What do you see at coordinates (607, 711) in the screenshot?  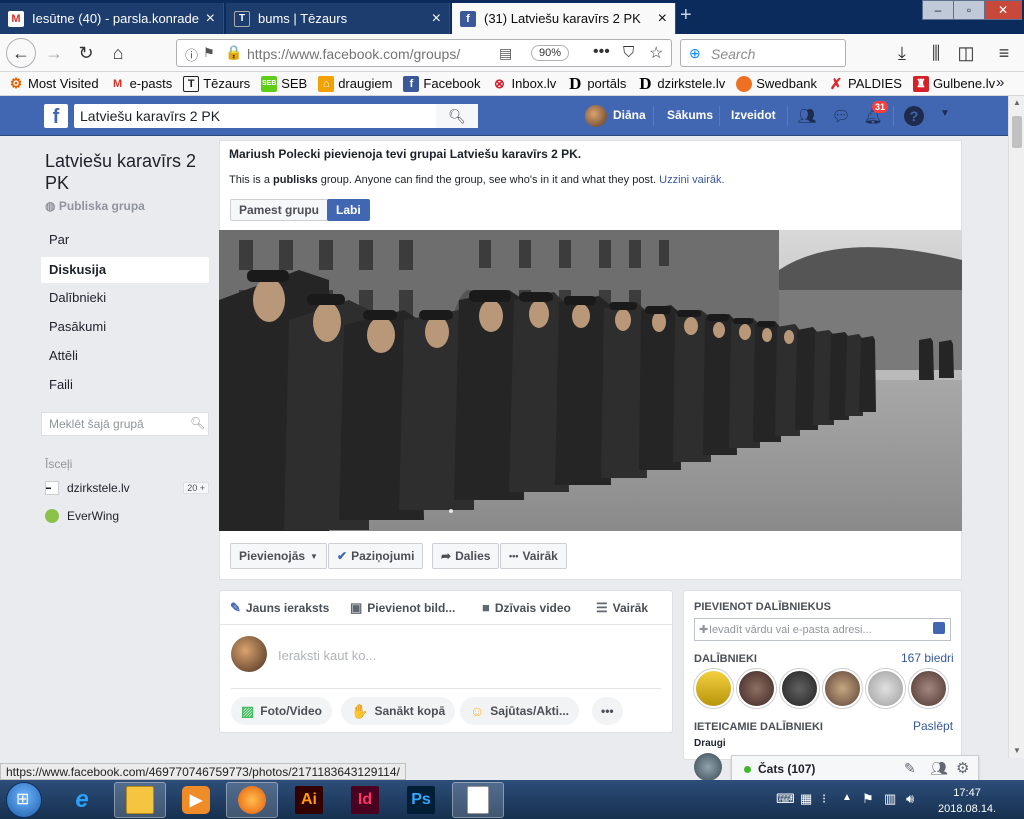 I see `composer-more-button: •••` at bounding box center [607, 711].